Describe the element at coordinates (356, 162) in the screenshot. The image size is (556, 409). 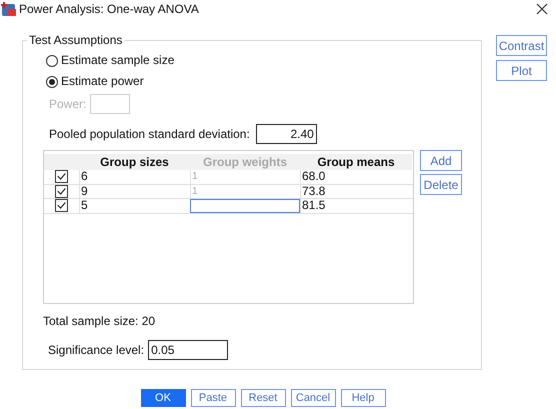
I see `column-header: Group means` at that location.